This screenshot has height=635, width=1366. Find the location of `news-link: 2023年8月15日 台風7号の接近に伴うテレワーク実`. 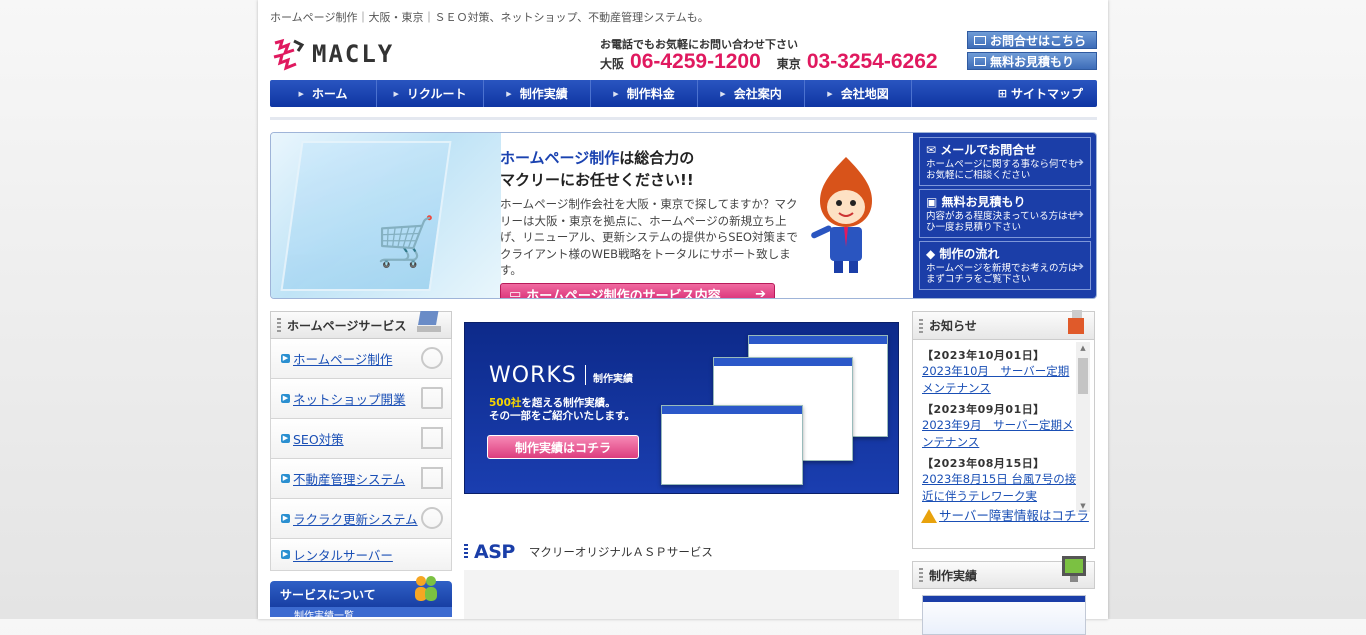

news-link: 2023年8月15日 台風7号の接近に伴うテレワーク実 is located at coordinates (1000, 488).